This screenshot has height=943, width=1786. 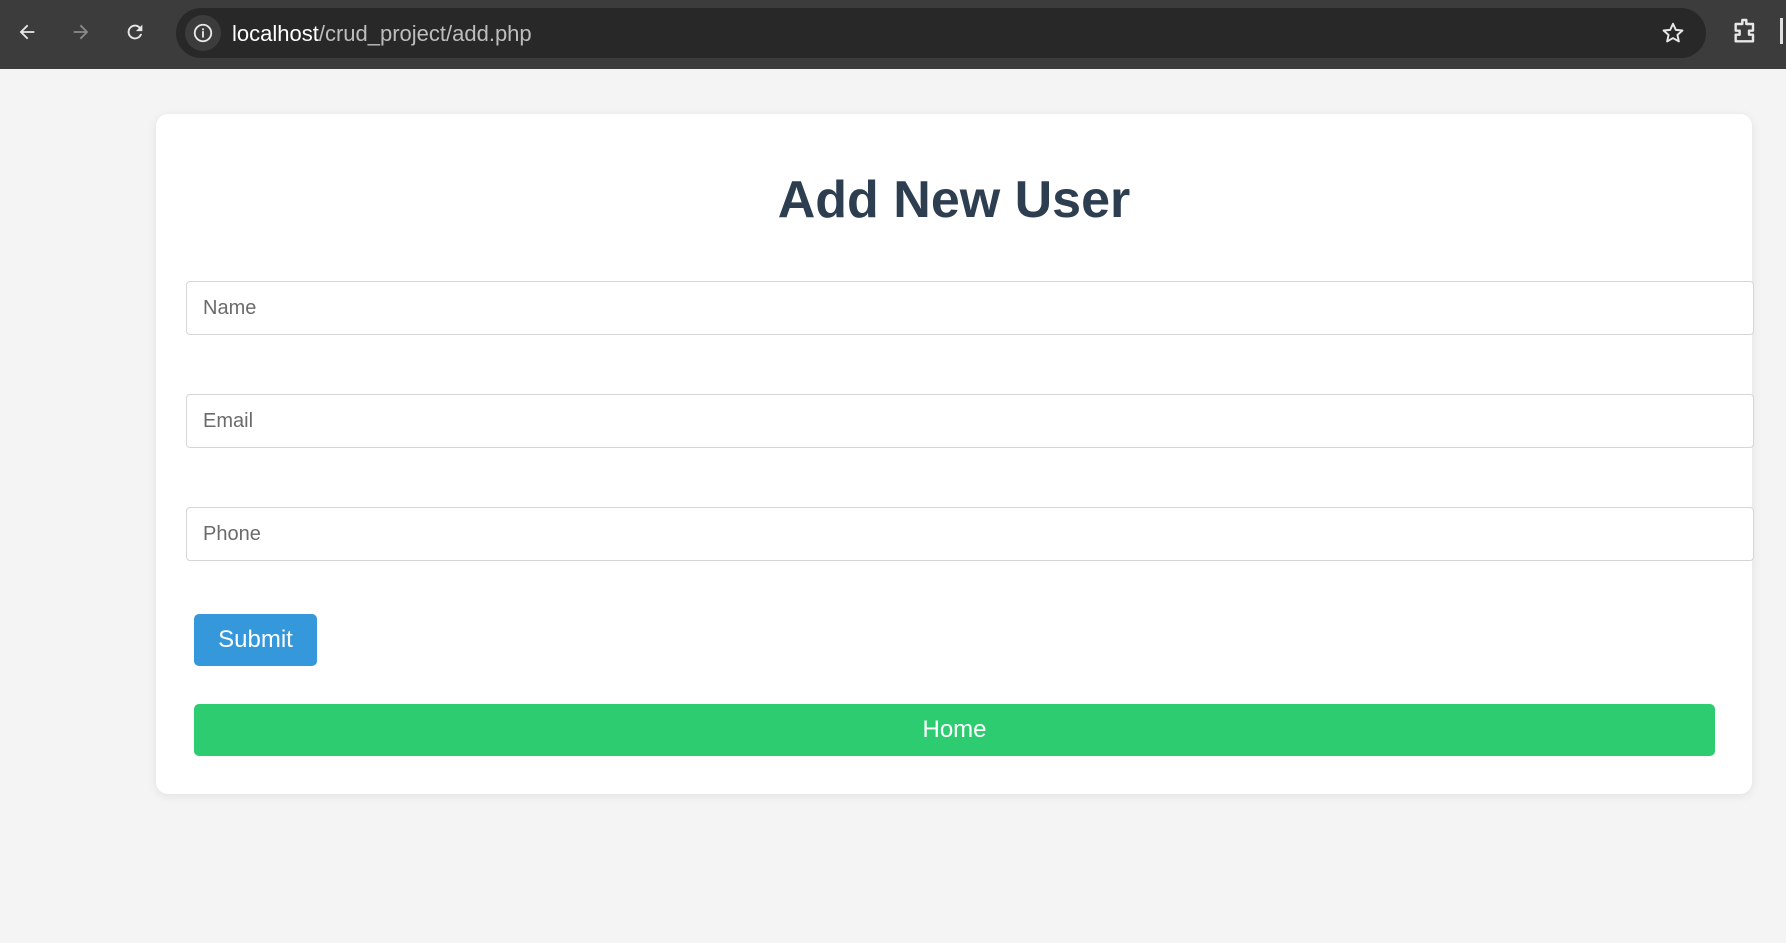 I want to click on name-input, so click(x=970, y=308).